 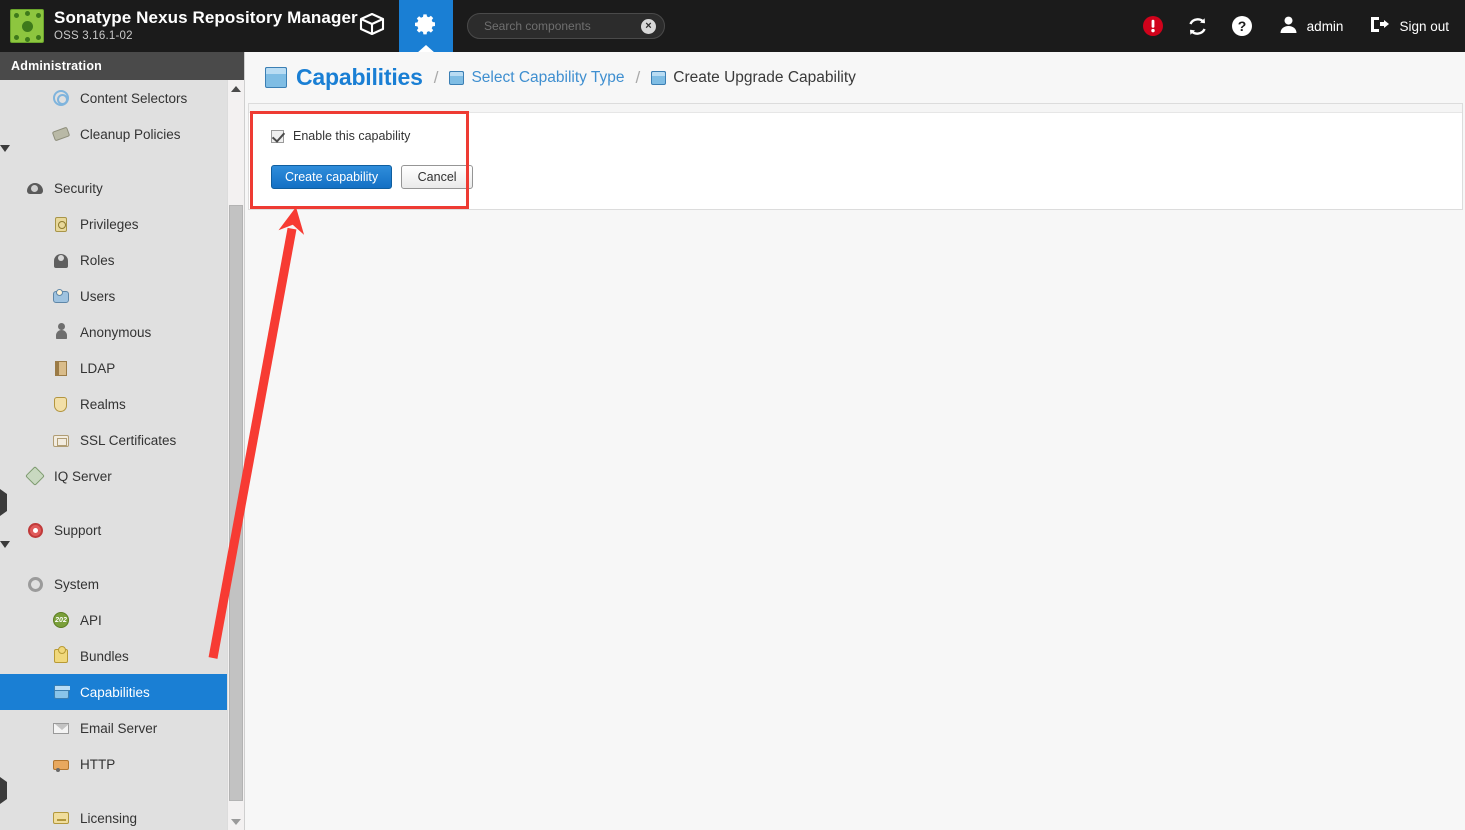 I want to click on sidebar-item-label: Anonymous, so click(x=116, y=332).